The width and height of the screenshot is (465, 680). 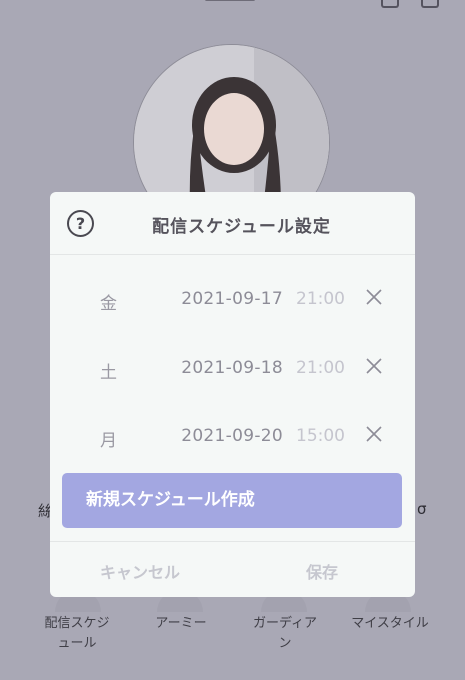 I want to click on menu-item-my-style: マイスタイル, so click(x=390, y=624).